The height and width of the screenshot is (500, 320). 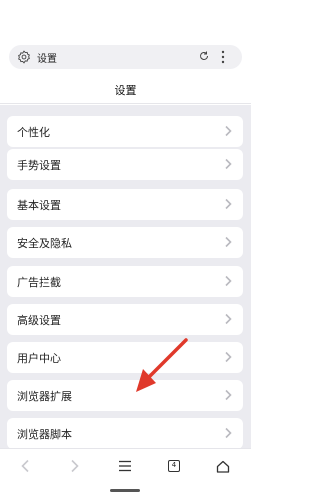 I want to click on settings-item-label: 用户中心, so click(x=39, y=358).